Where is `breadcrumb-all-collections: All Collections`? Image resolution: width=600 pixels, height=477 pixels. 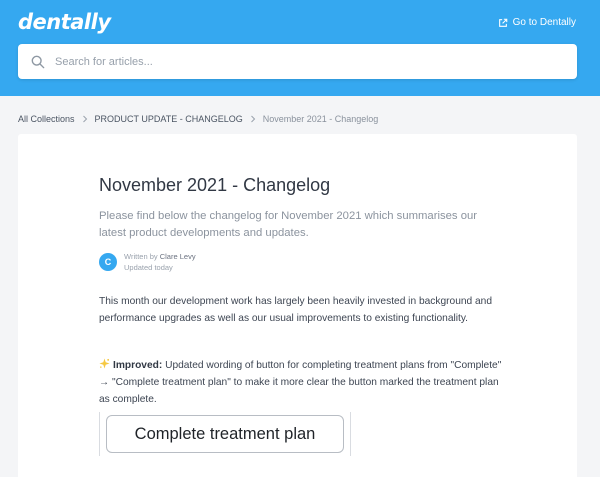 breadcrumb-all-collections: All Collections is located at coordinates (46, 119).